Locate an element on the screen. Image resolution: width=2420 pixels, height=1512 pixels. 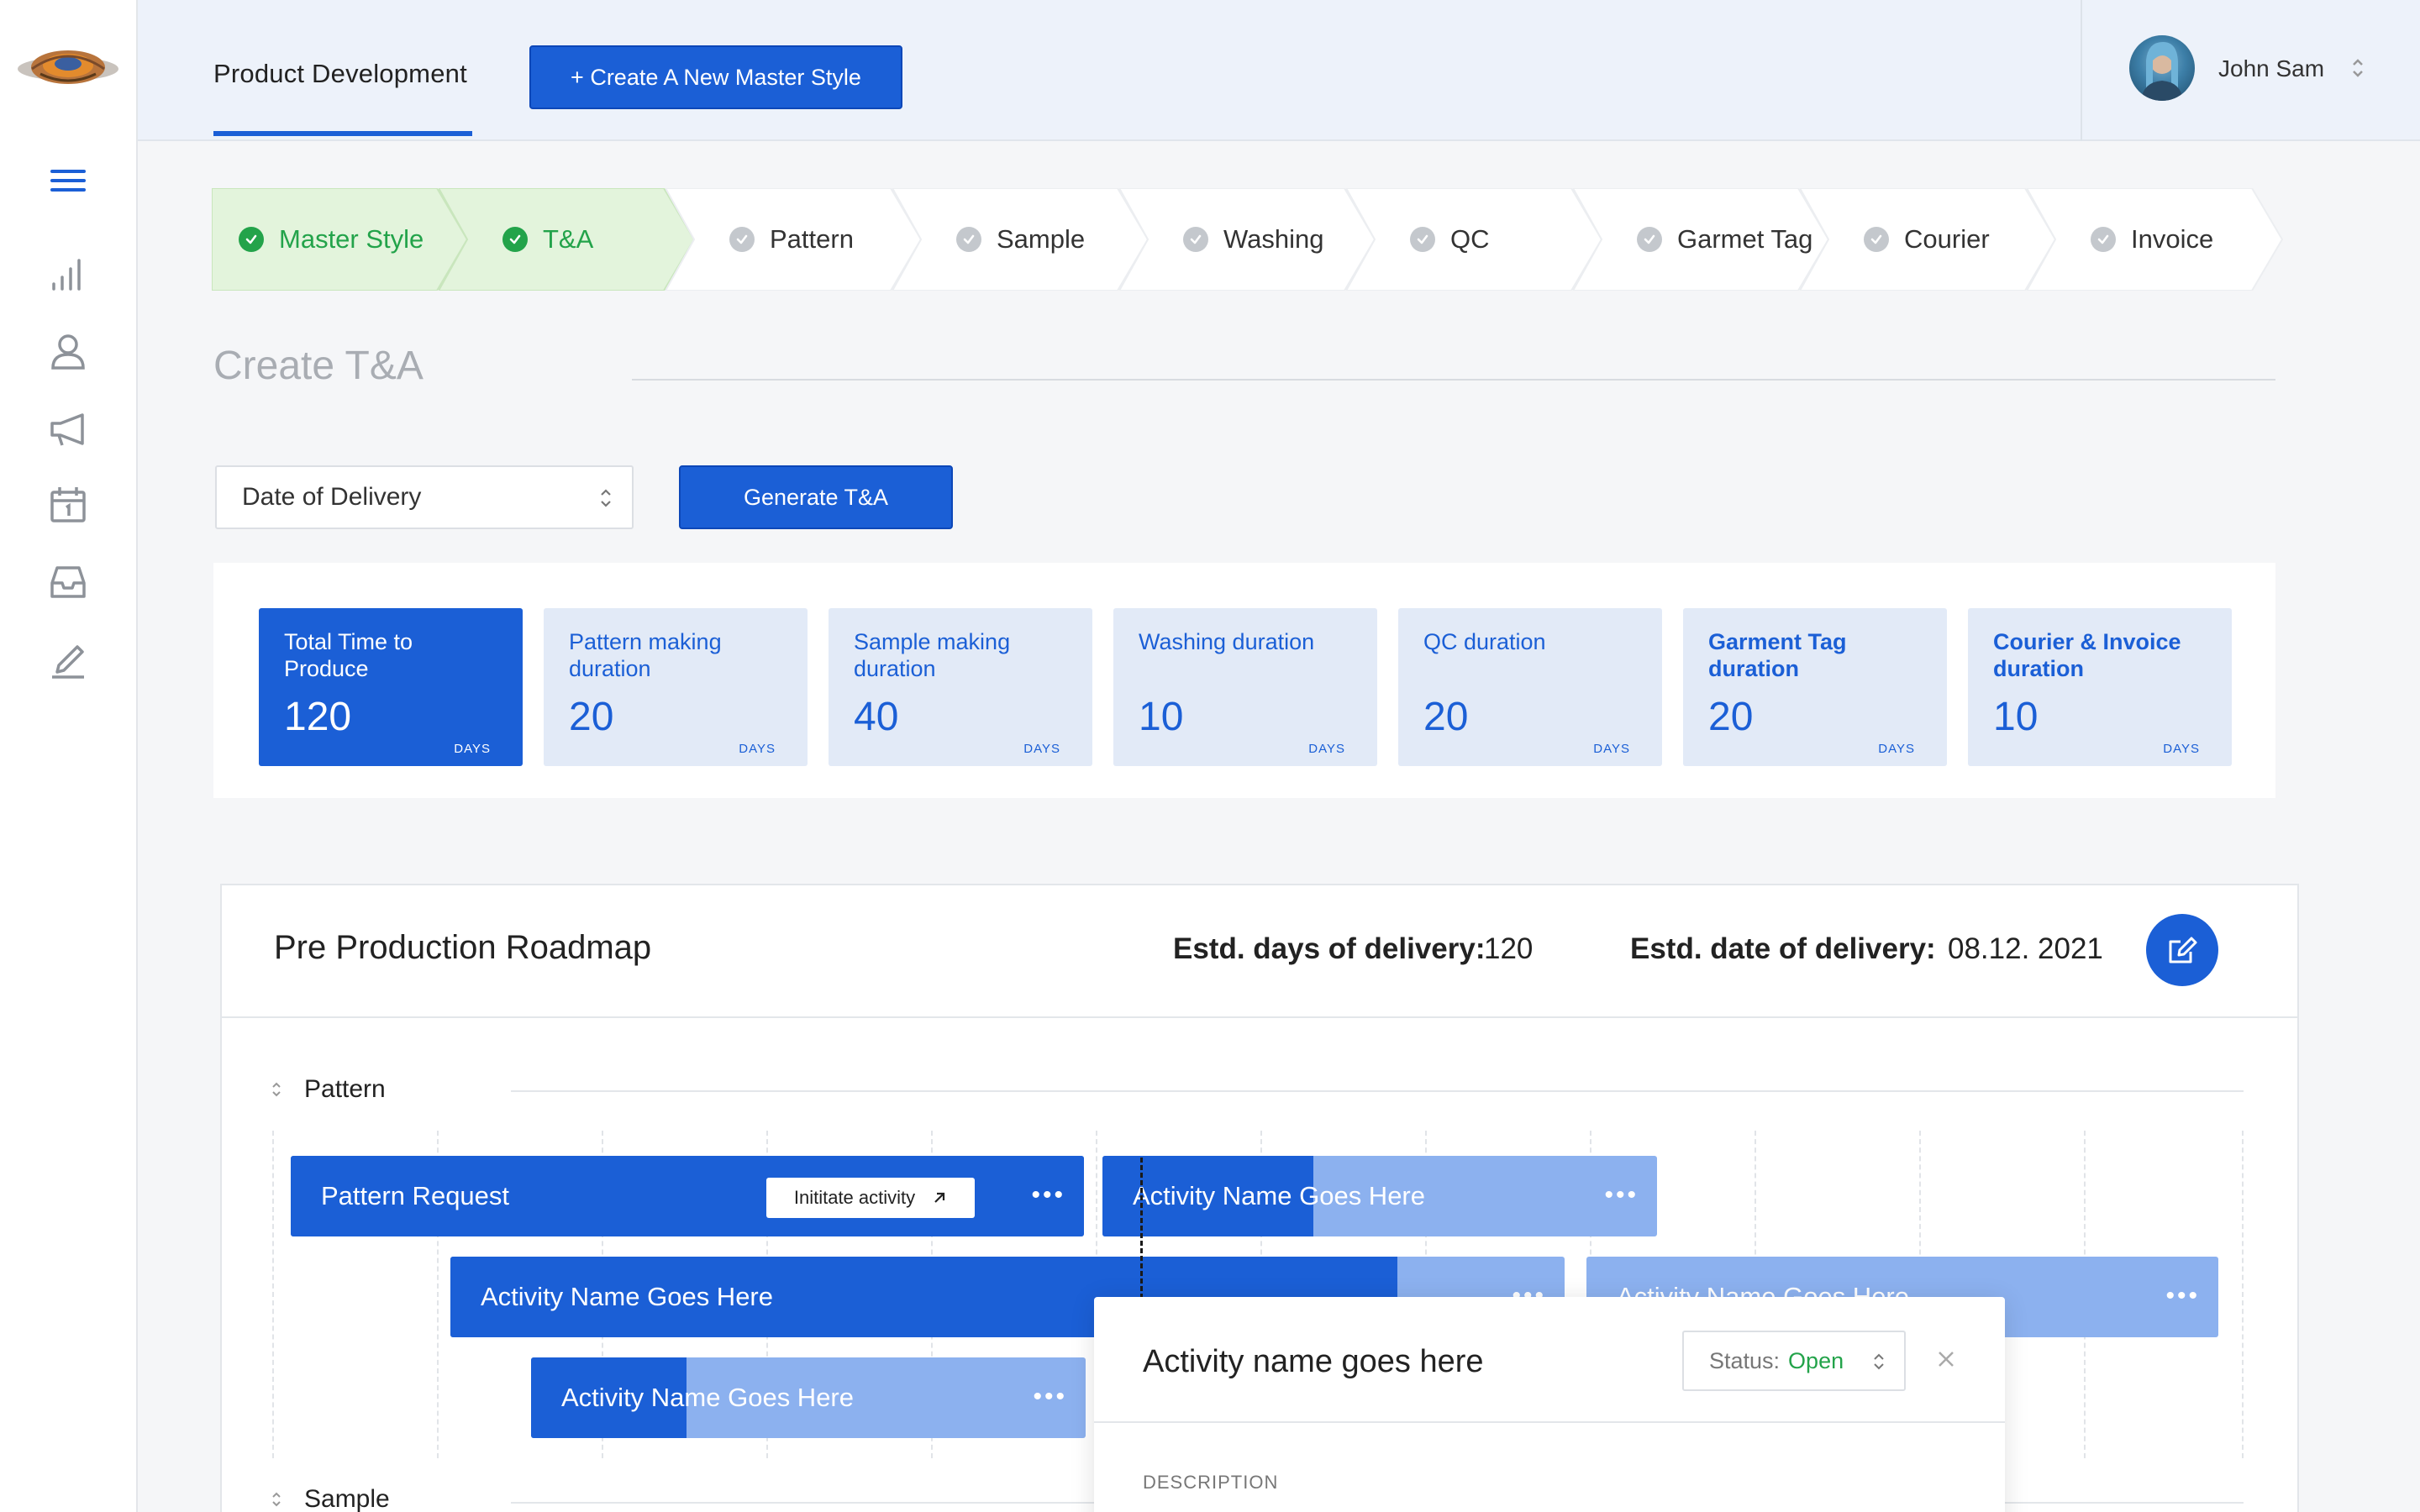
user-menu-caret-icon is located at coordinates (2357, 68).